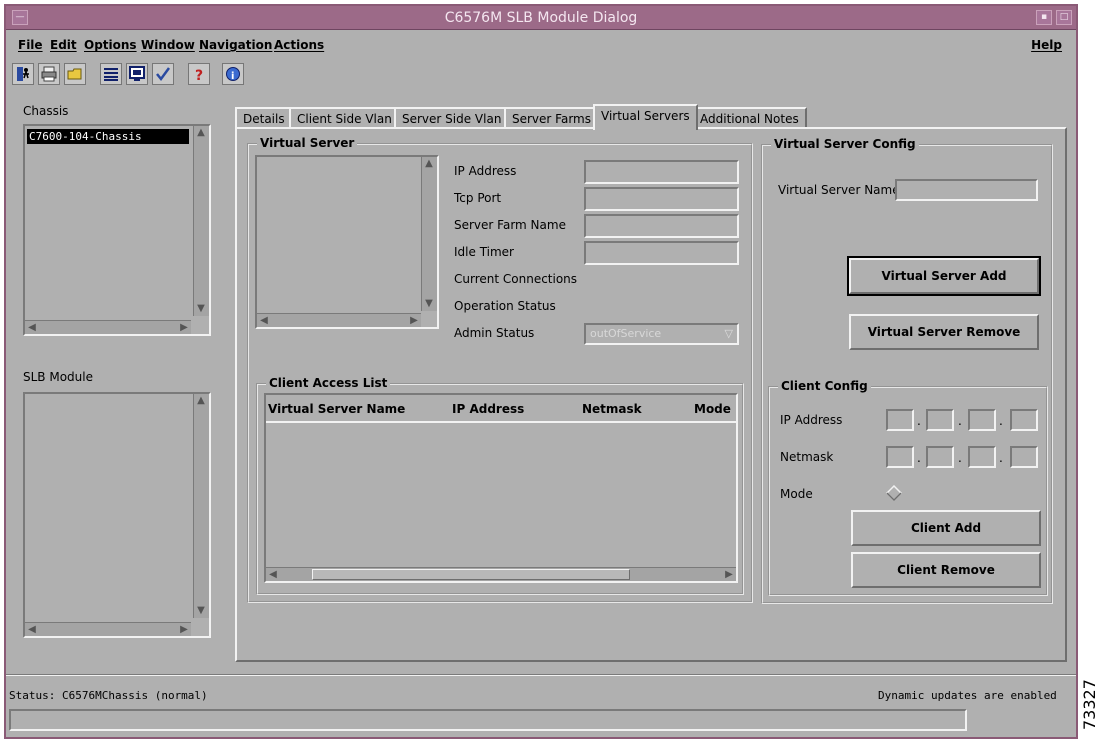  What do you see at coordinates (452, 118) in the screenshot?
I see `tab-server-side-vlan: Server Side Vlan` at bounding box center [452, 118].